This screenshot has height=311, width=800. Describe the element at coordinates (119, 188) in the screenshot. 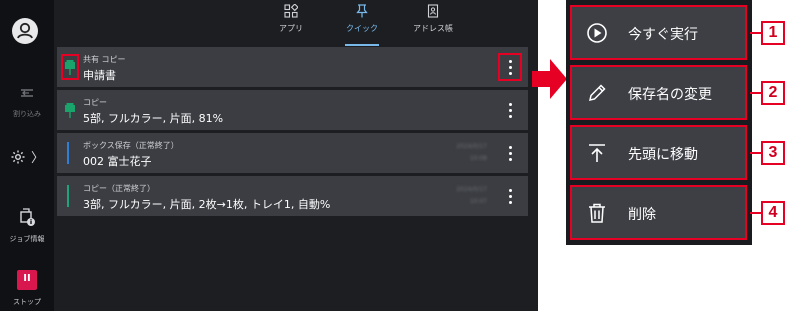

I see `job-title: コピー（正常終了）` at that location.